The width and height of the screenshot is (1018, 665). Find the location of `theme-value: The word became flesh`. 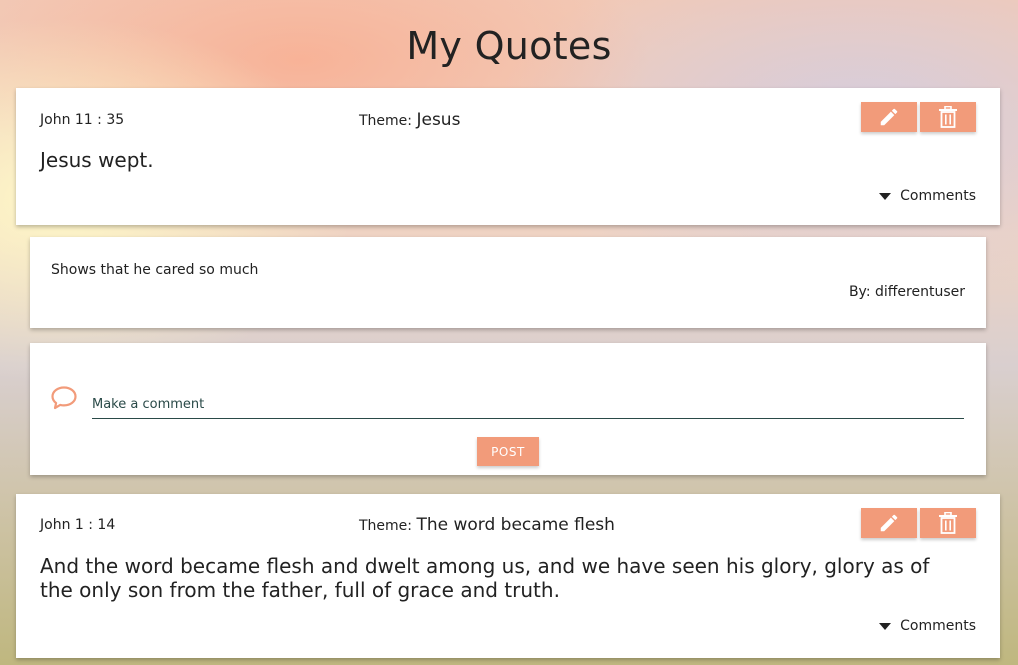

theme-value: The word became flesh is located at coordinates (515, 525).